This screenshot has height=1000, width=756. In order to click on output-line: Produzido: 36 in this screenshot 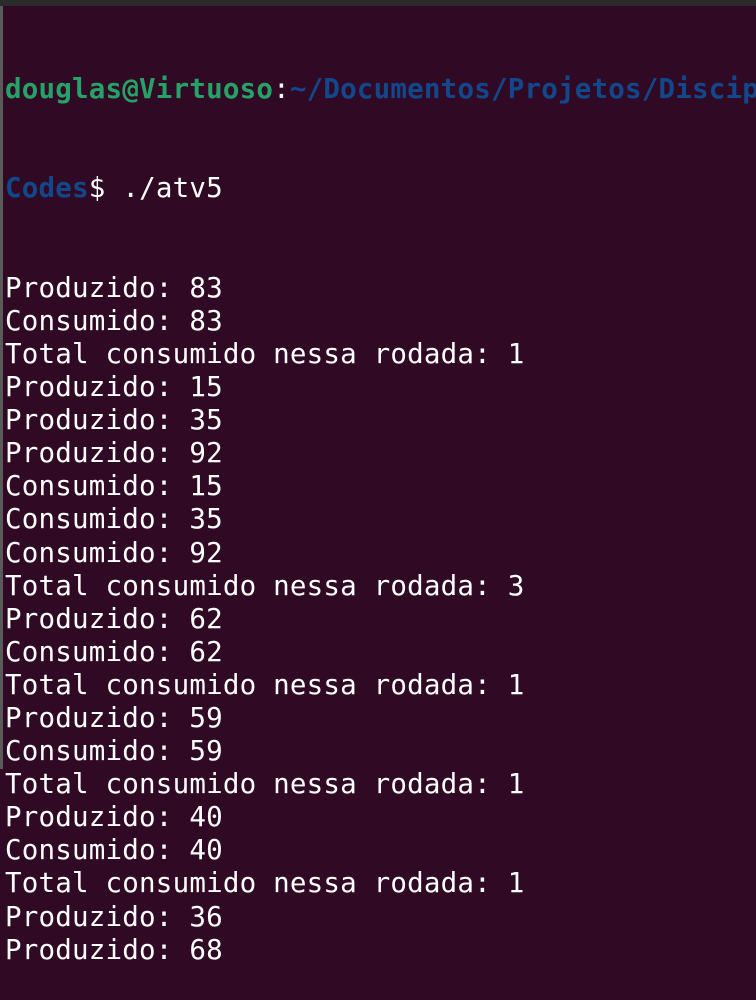, I will do `click(114, 916)`.